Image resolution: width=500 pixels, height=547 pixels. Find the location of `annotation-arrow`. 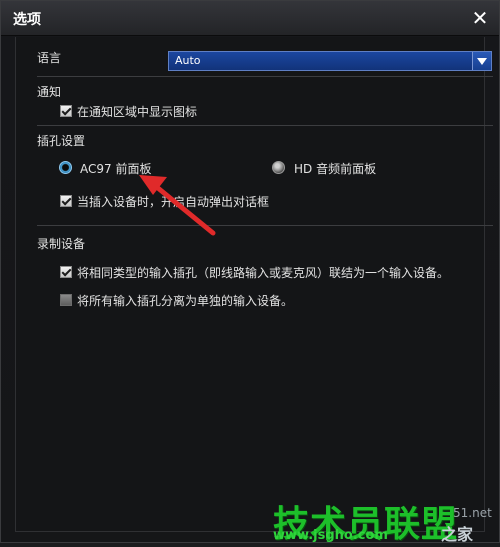

annotation-arrow is located at coordinates (177, 205).